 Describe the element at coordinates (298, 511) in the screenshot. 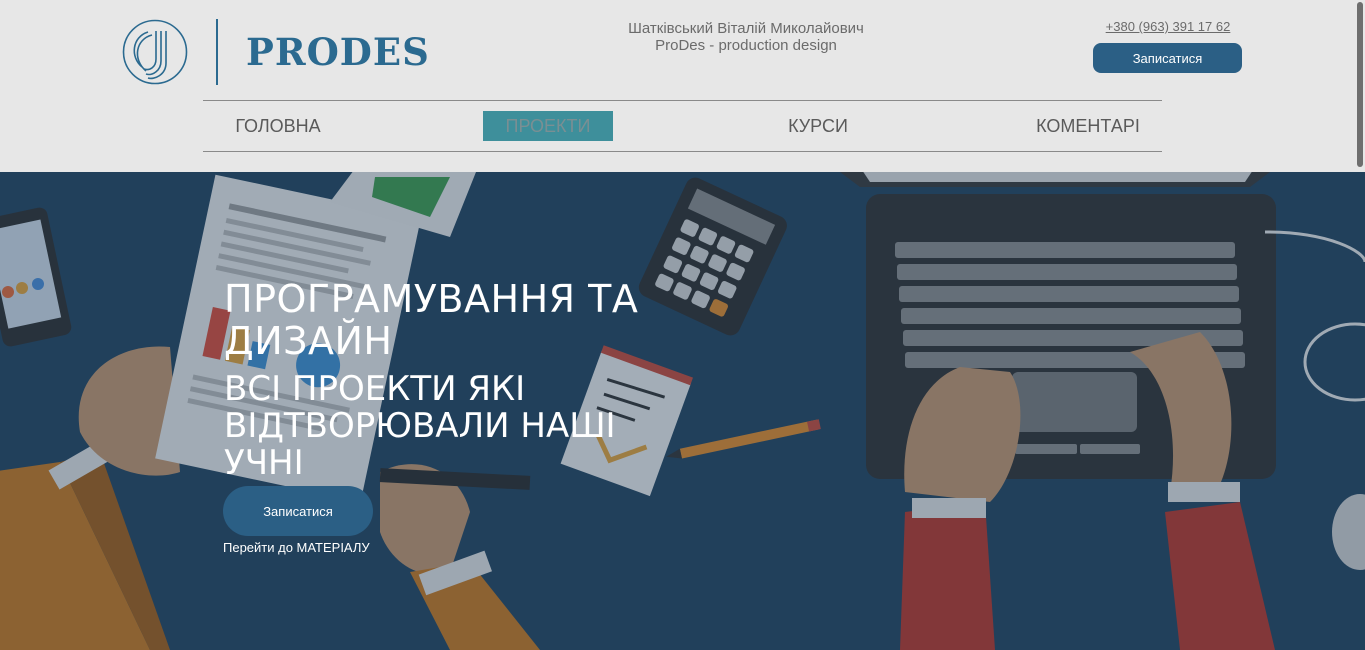

I see `hero-signup-button: Записатися` at that location.